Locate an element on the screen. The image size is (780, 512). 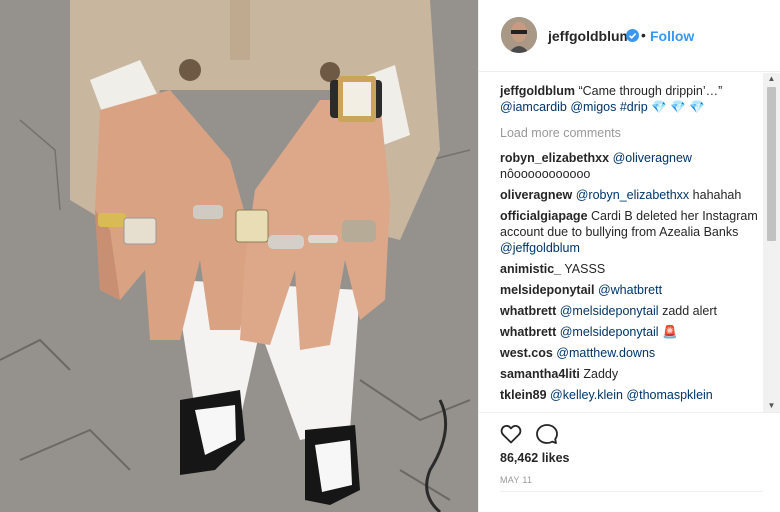
avatar is located at coordinates (519, 35).